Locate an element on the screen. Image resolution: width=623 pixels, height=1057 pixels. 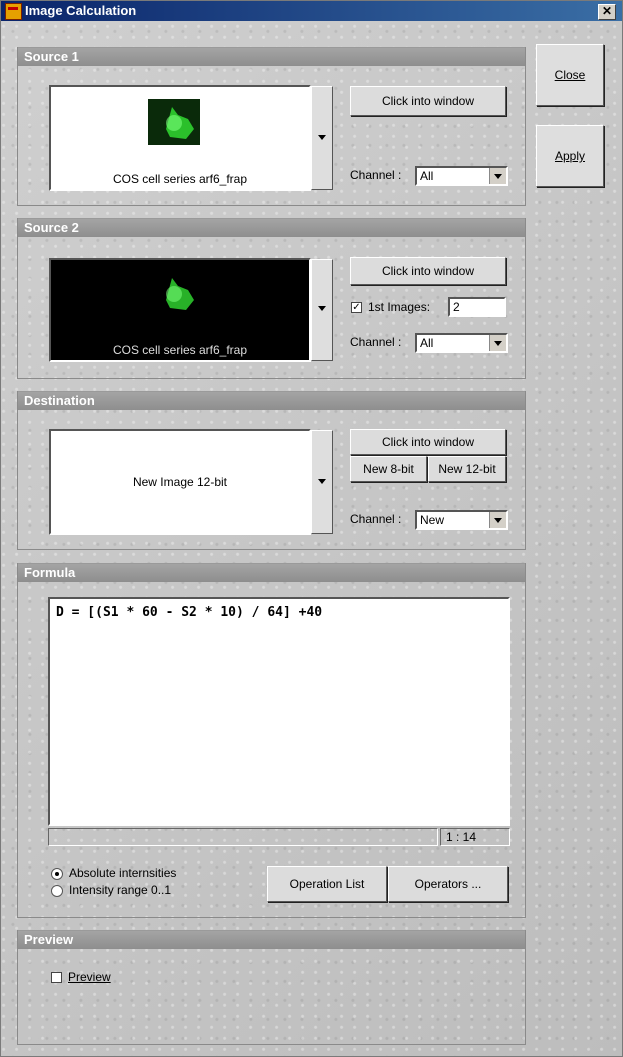
source1-image-box: COS cell series arf6_frap is located at coordinates (180, 138).